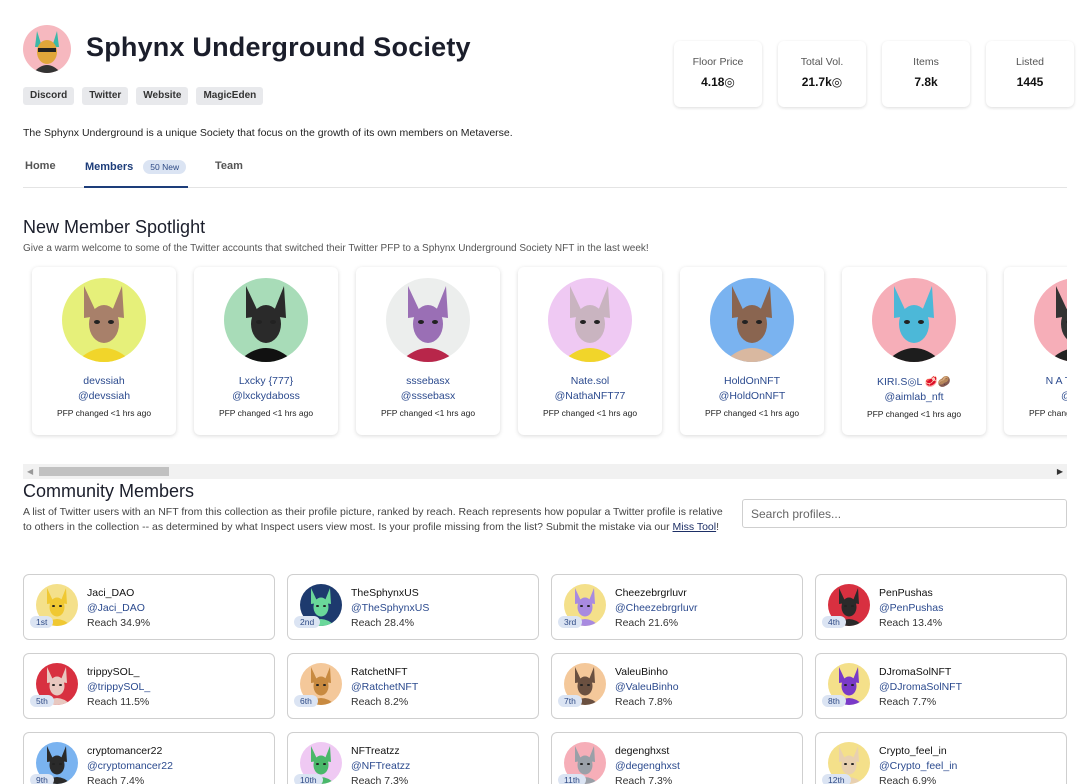 Image resolution: width=1082 pixels, height=784 pixels. I want to click on spotlight-handle: @lxckydaboss, so click(266, 396).